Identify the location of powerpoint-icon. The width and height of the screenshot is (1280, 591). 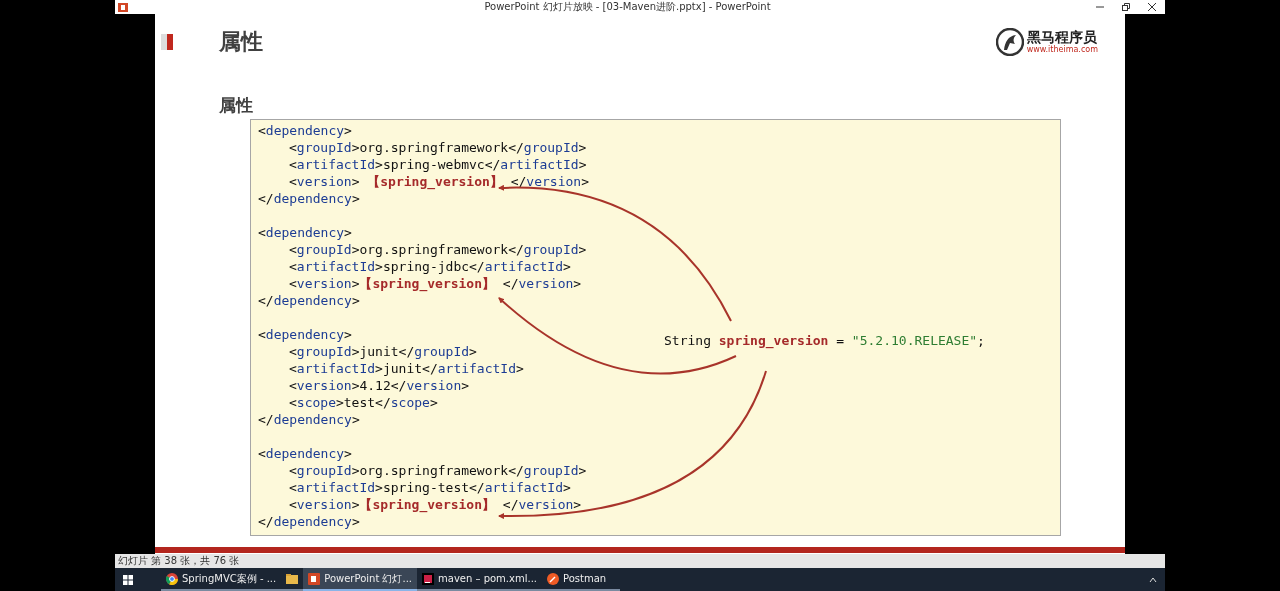
(314, 578).